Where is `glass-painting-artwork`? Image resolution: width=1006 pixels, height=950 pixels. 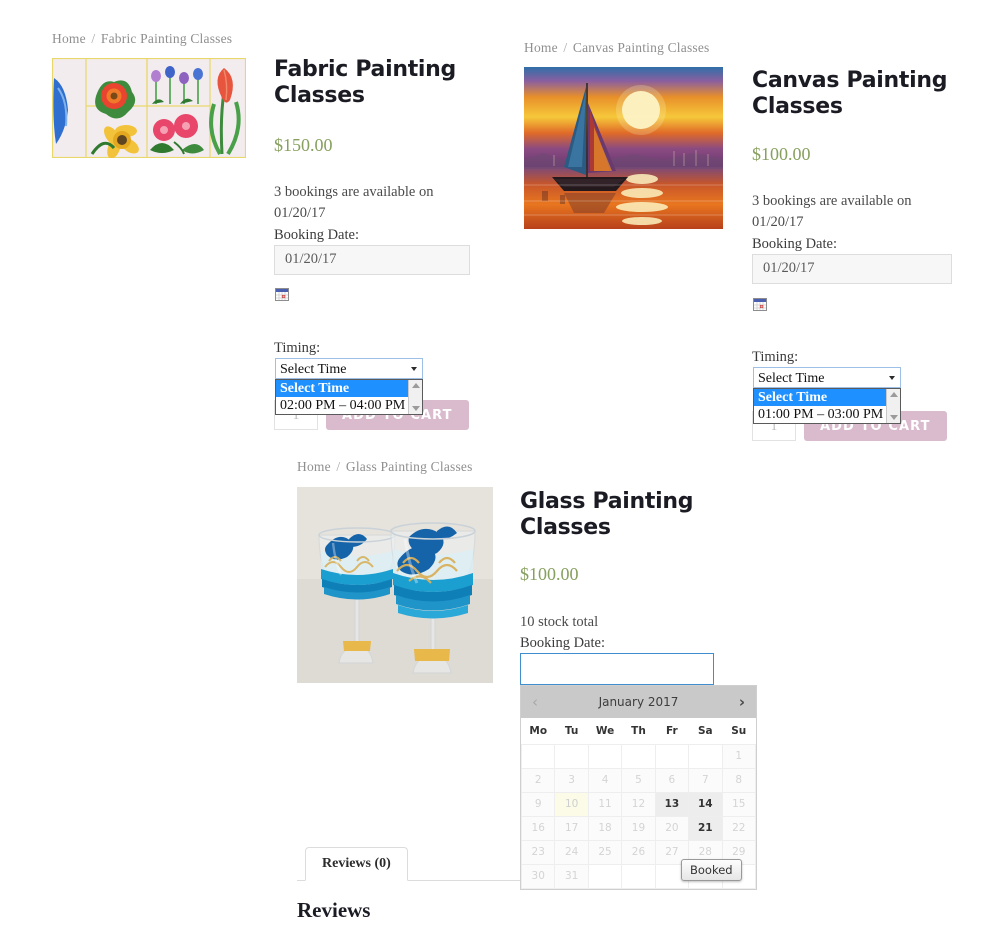 glass-painting-artwork is located at coordinates (395, 585).